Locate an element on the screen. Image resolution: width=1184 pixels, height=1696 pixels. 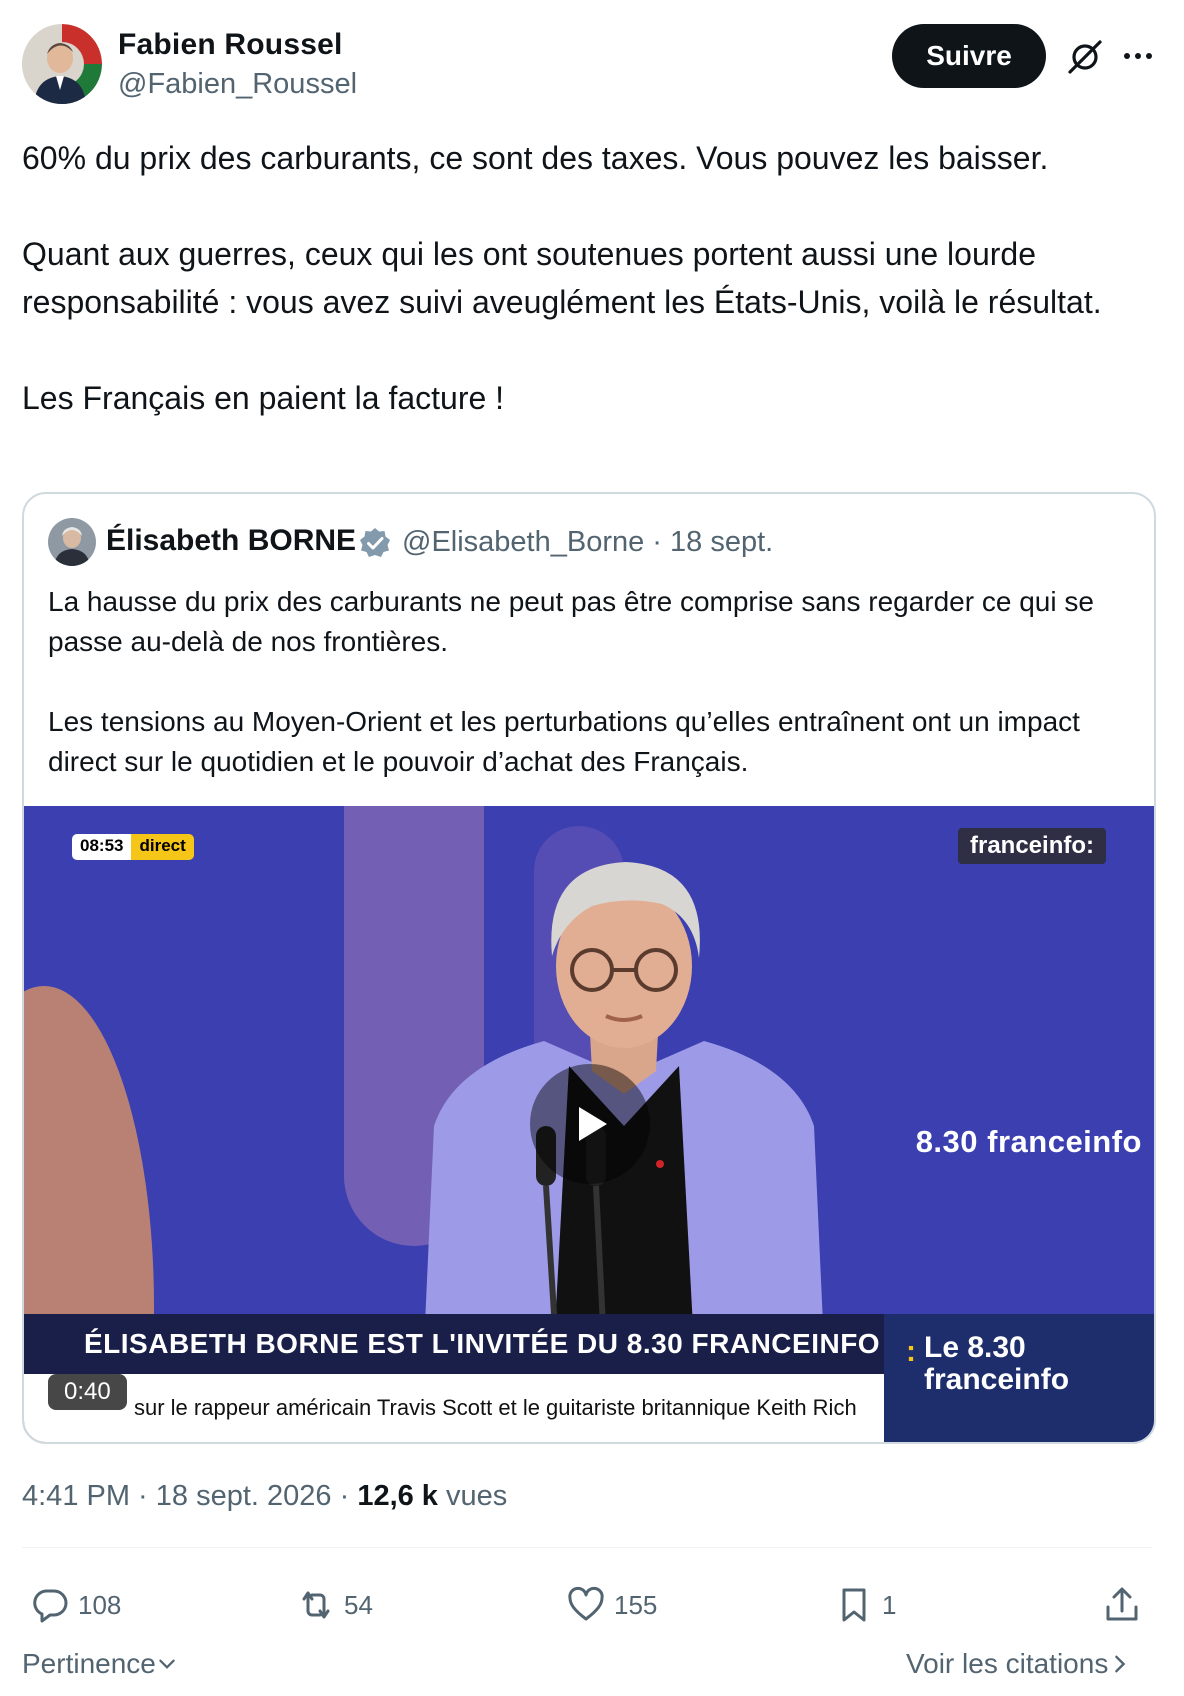
tweet-paragraph: Les Français en paient la facture ! is located at coordinates (263, 398).